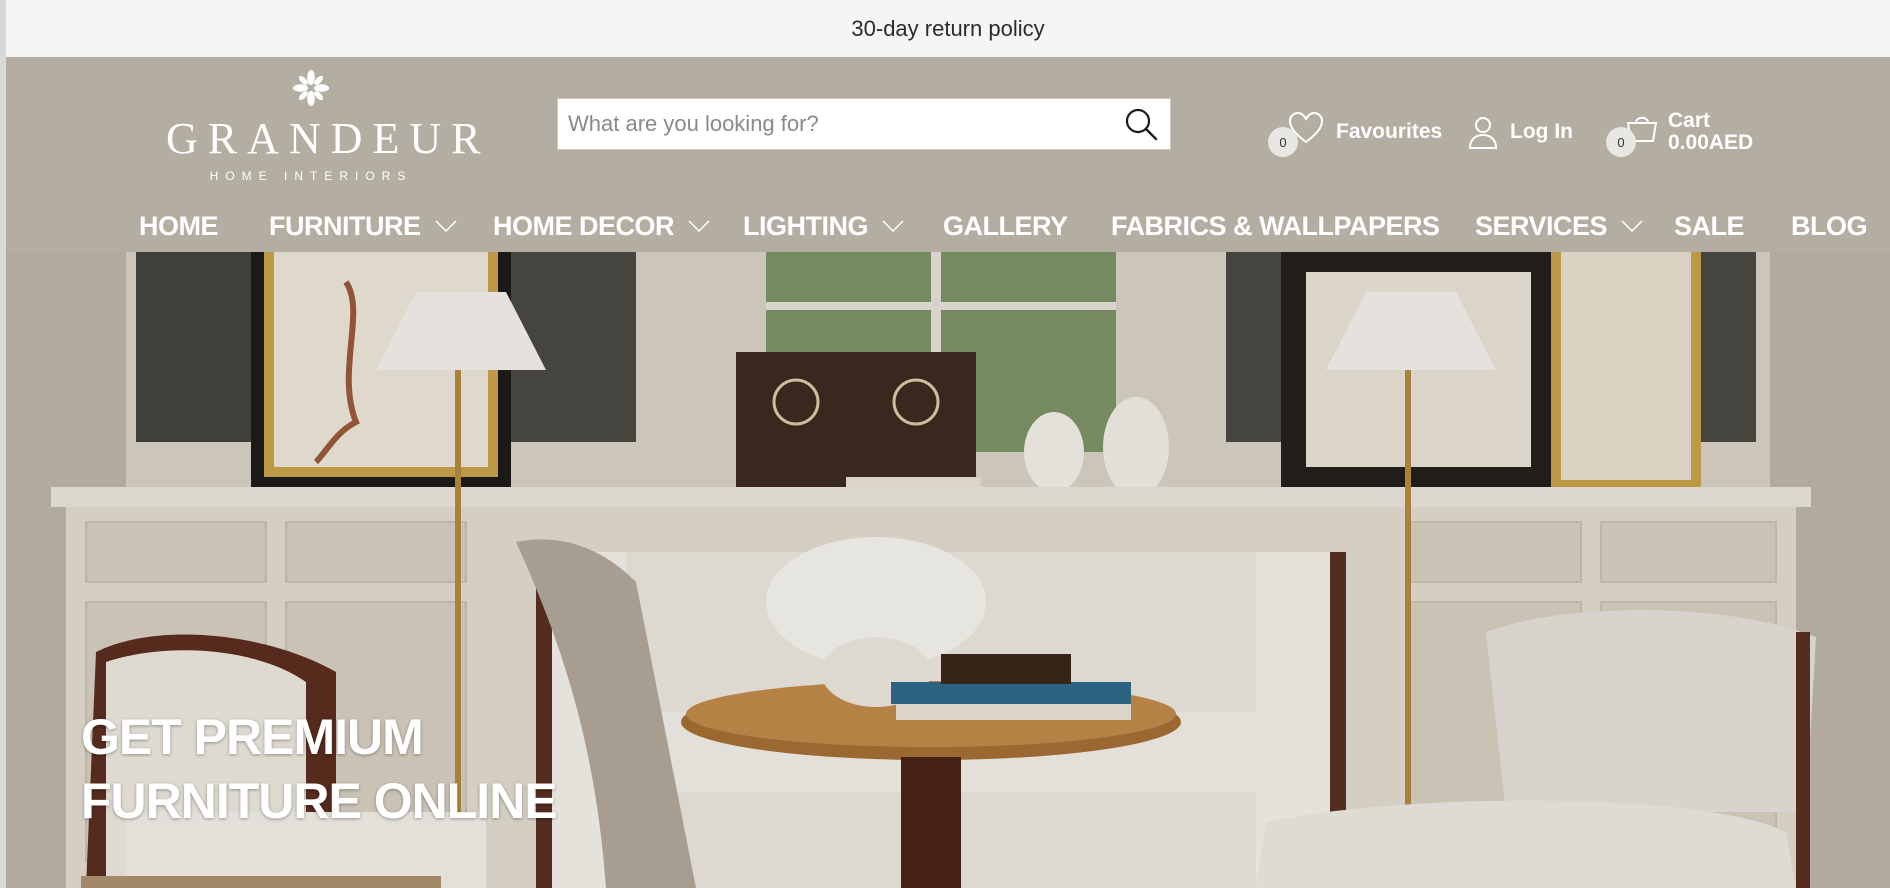 This screenshot has height=888, width=1890. I want to click on cart-amount: 0.00AED, so click(1711, 142).